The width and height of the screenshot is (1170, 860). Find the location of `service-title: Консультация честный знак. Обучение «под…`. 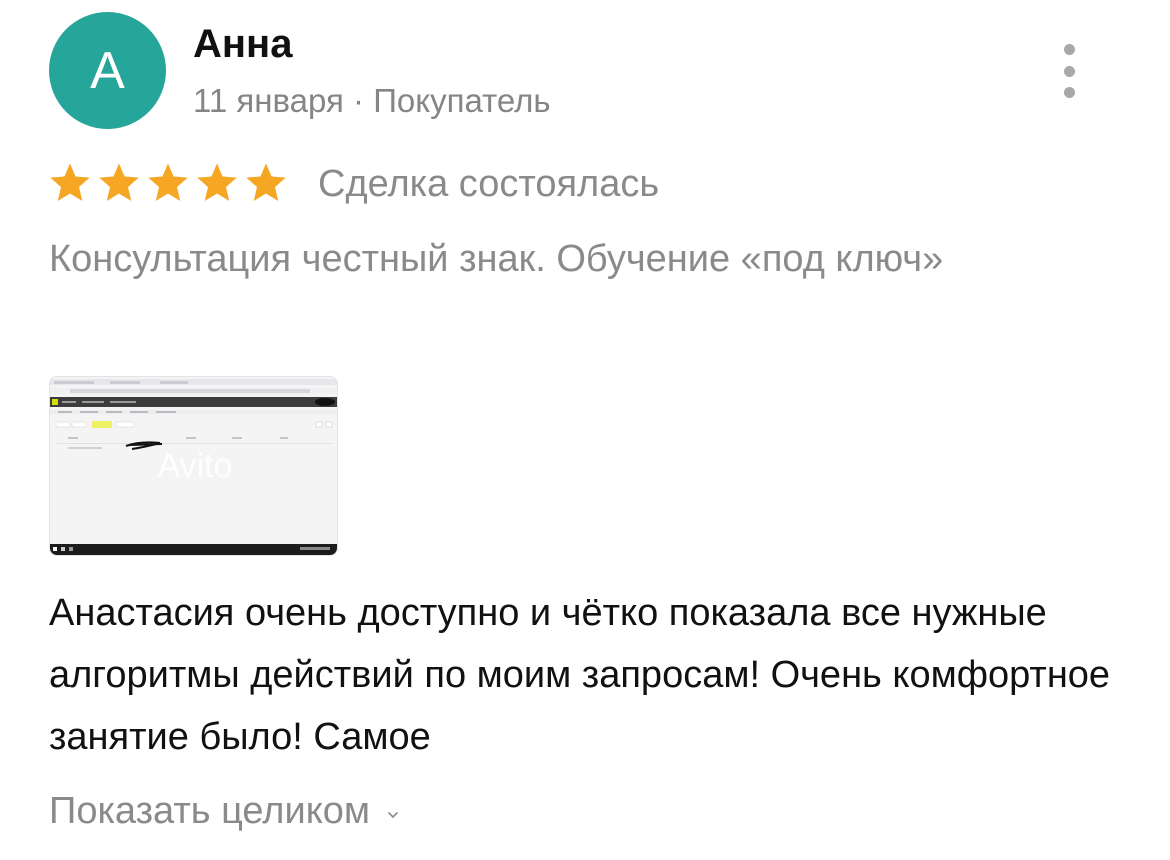

service-title: Консультация честный знак. Обучение «под… is located at coordinates (496, 259).